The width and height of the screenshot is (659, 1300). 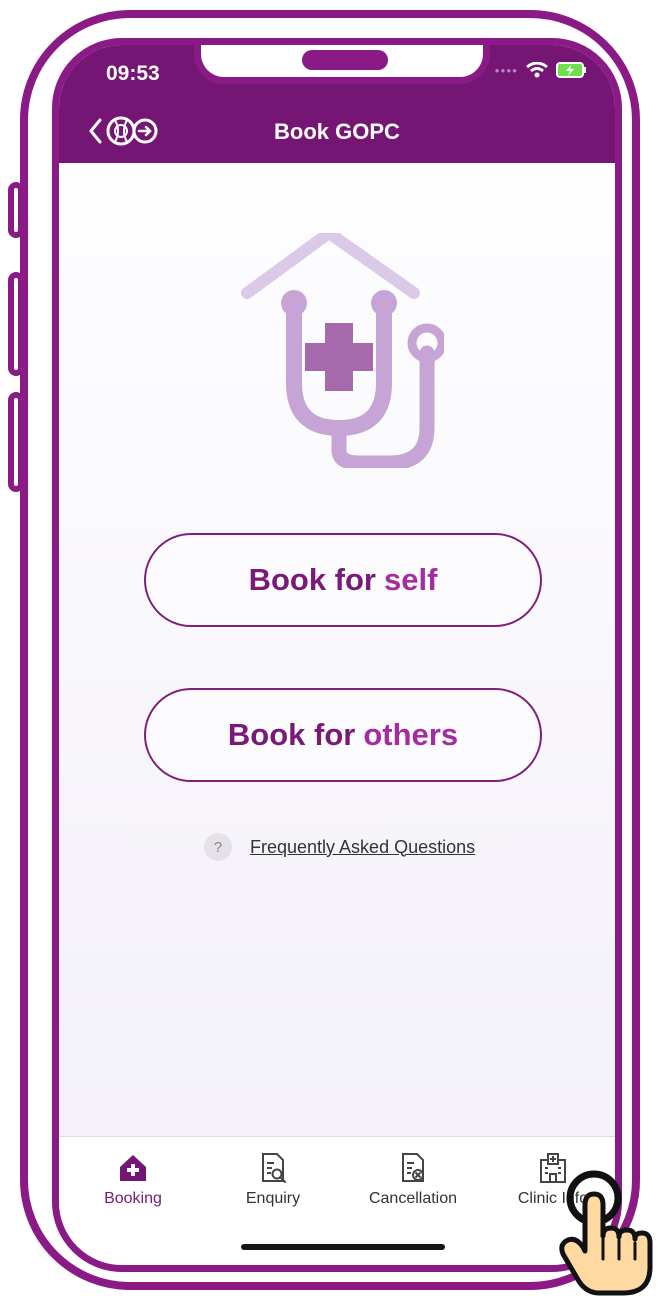 I want to click on status-icons: ●●●●, so click(x=541, y=70).